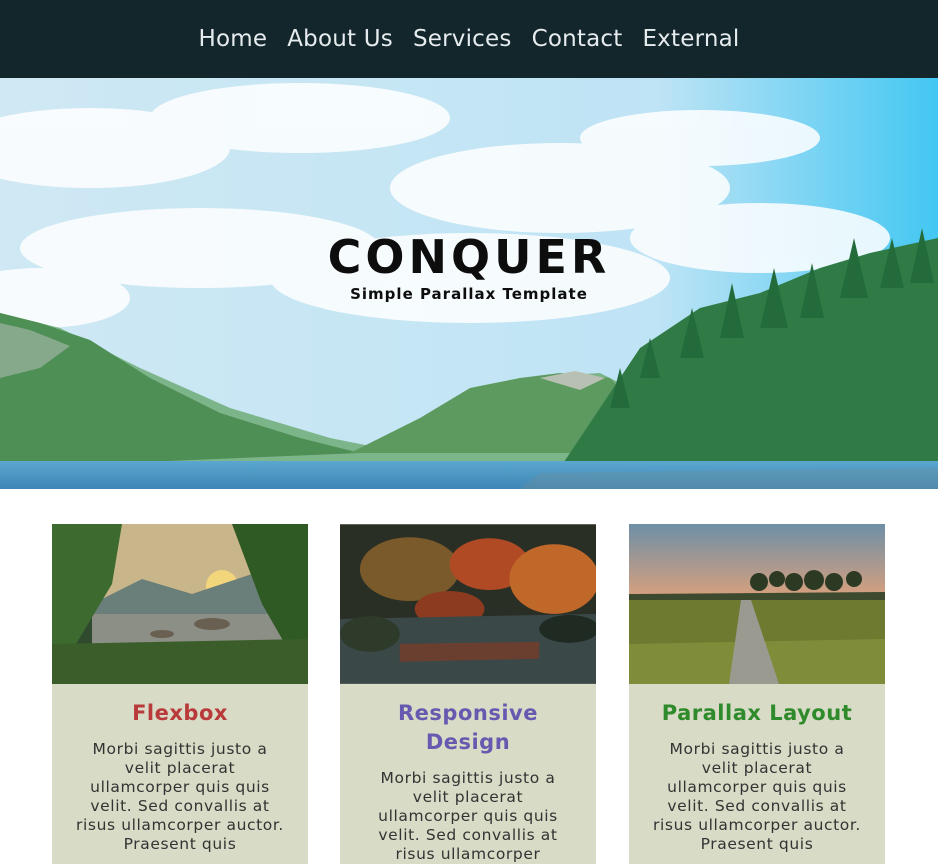  What do you see at coordinates (577, 39) in the screenshot?
I see `nav-link-contact: Contact` at bounding box center [577, 39].